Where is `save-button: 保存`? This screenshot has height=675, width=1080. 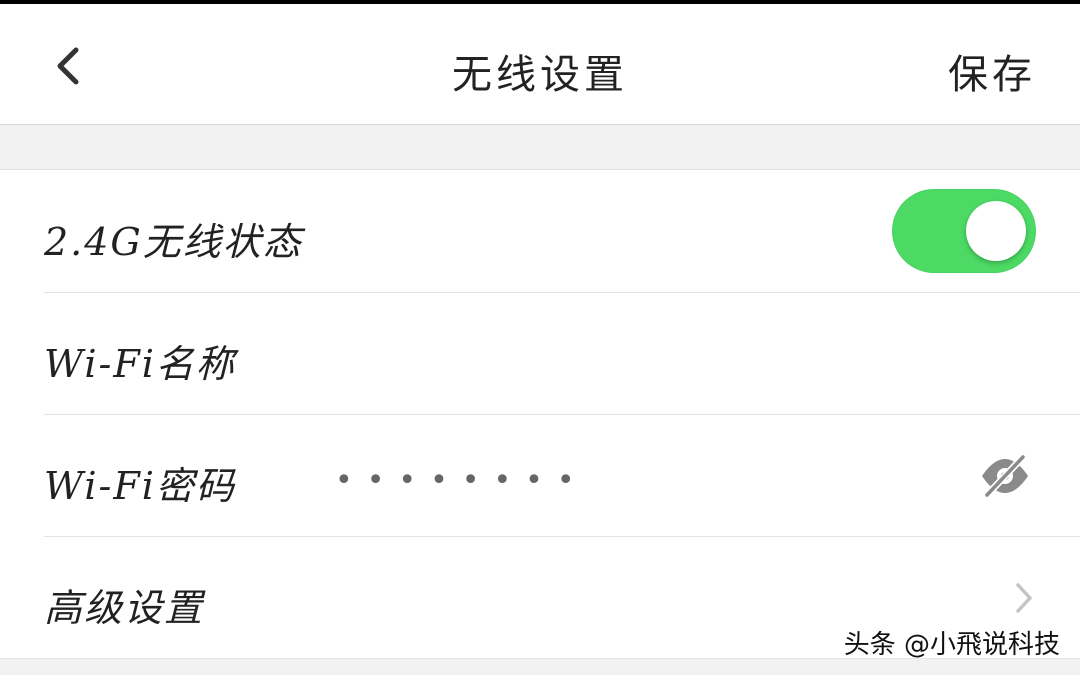
save-button: 保存 is located at coordinates (992, 71).